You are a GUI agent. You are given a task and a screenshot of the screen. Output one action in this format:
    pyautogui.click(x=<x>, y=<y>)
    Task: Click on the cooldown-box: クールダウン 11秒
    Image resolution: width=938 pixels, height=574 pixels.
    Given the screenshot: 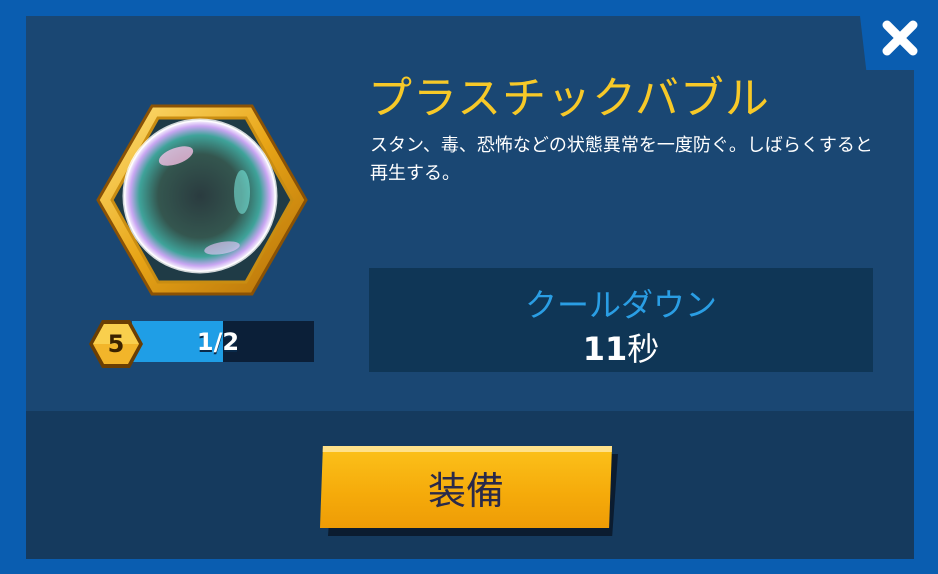 What is the action you would take?
    pyautogui.click(x=621, y=320)
    